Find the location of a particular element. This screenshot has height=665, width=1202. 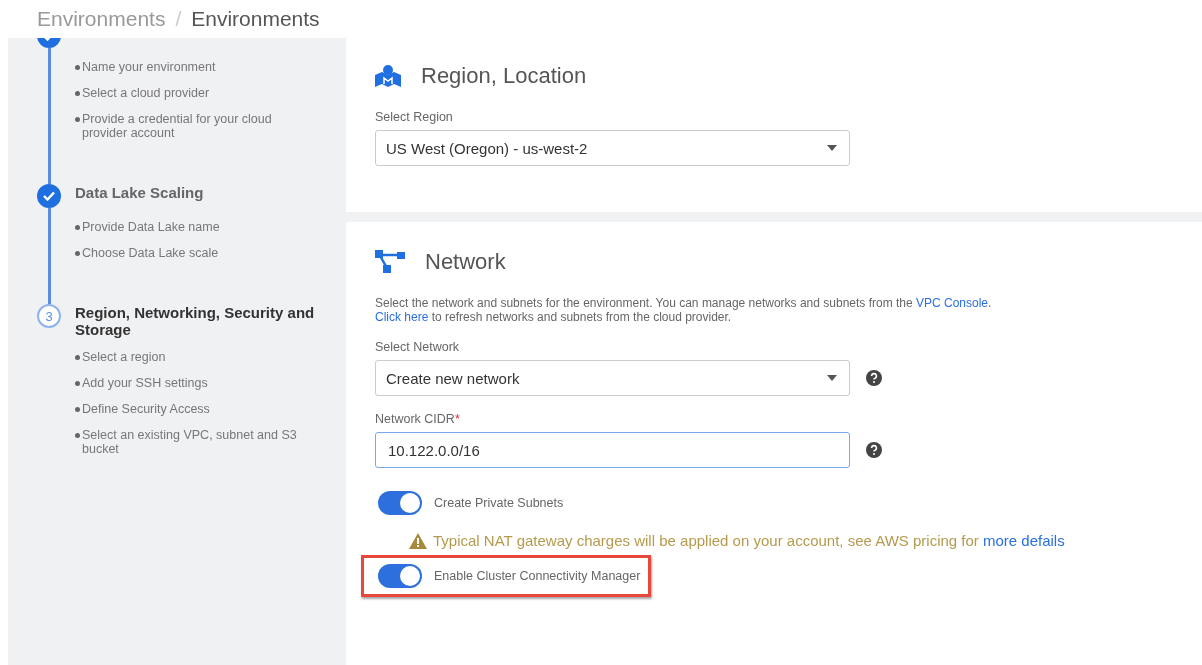

field-label: Select Region is located at coordinates (414, 117).